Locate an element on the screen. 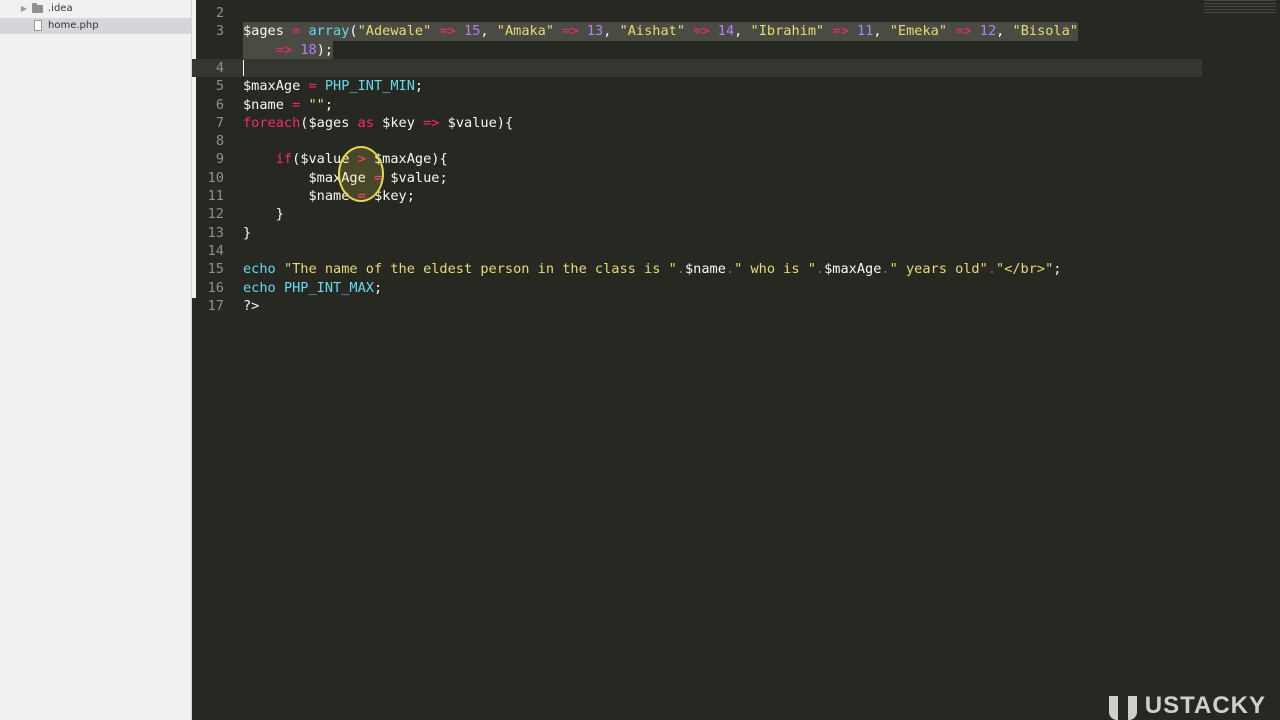  code-token: "</br>" is located at coordinates (1025, 269).